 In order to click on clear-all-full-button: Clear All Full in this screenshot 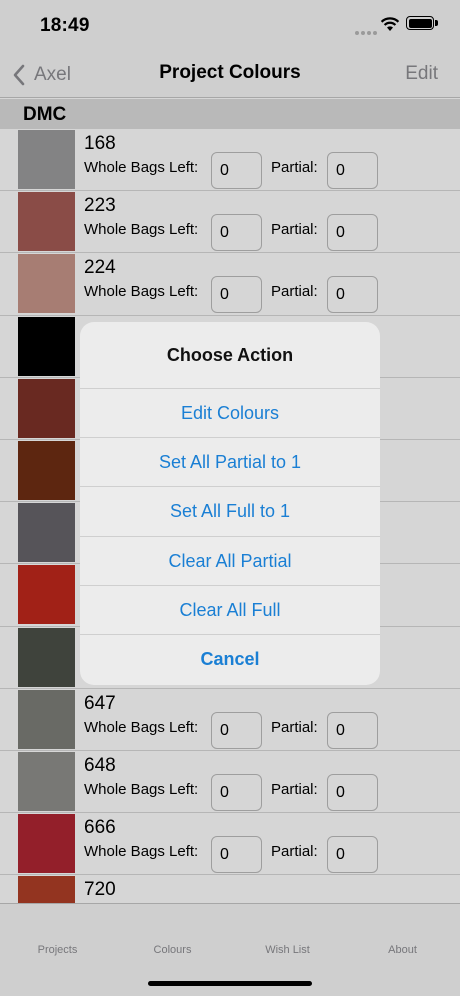, I will do `click(230, 610)`.